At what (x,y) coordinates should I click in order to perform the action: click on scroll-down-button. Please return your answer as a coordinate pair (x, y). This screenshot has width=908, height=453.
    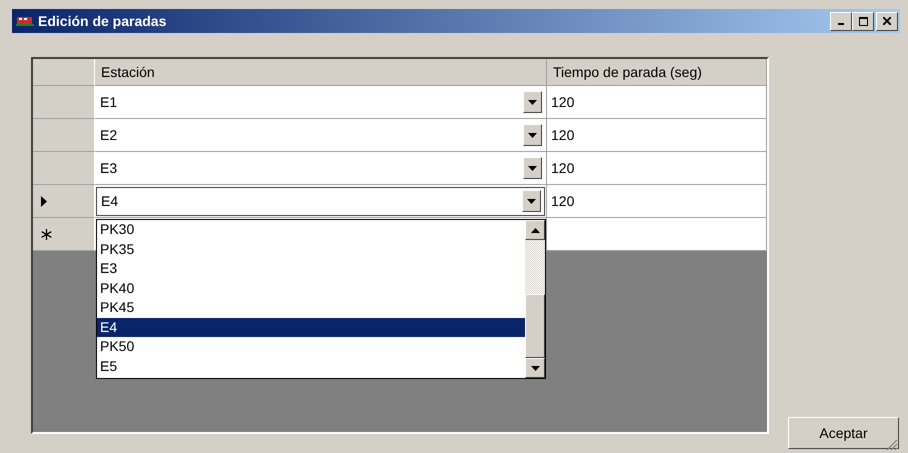
    Looking at the image, I should click on (535, 368).